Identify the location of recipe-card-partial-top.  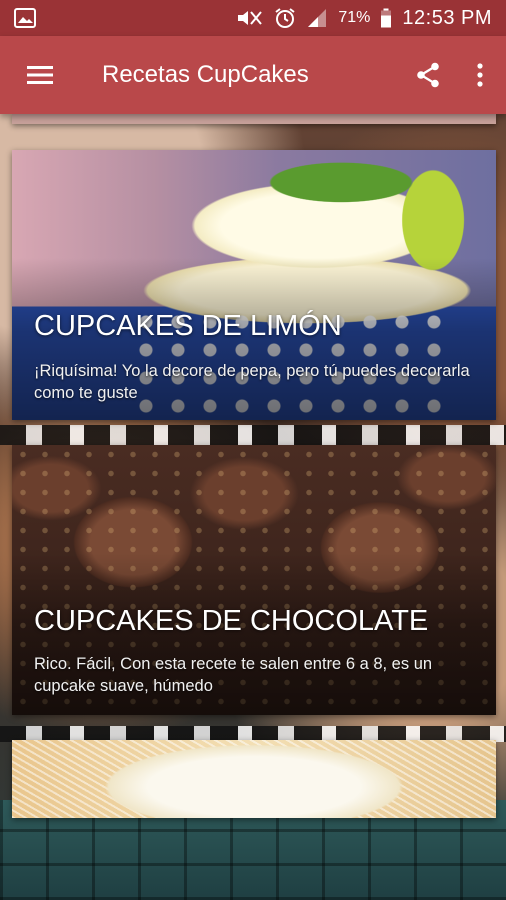
(254, 119).